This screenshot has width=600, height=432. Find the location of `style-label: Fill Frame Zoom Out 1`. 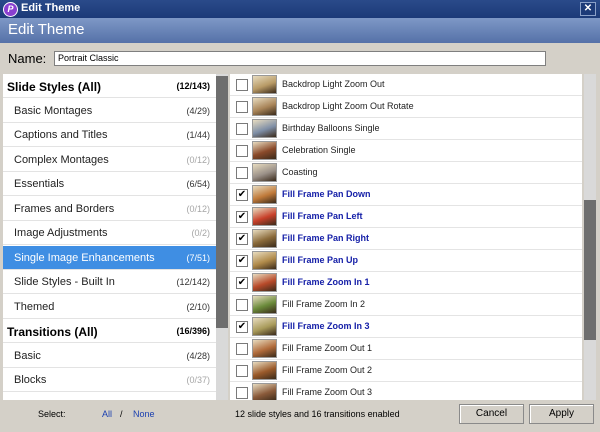

style-label: Fill Frame Zoom Out 1 is located at coordinates (327, 348).